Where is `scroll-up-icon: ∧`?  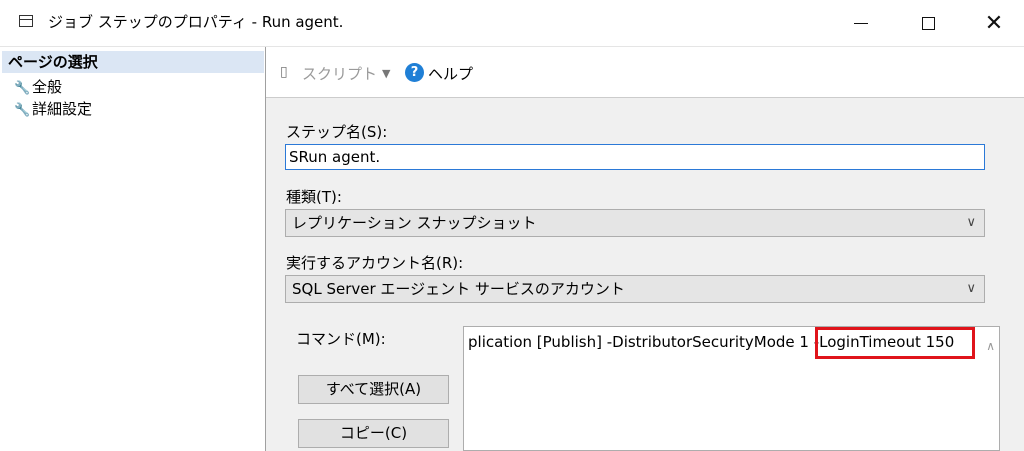 scroll-up-icon: ∧ is located at coordinates (990, 346).